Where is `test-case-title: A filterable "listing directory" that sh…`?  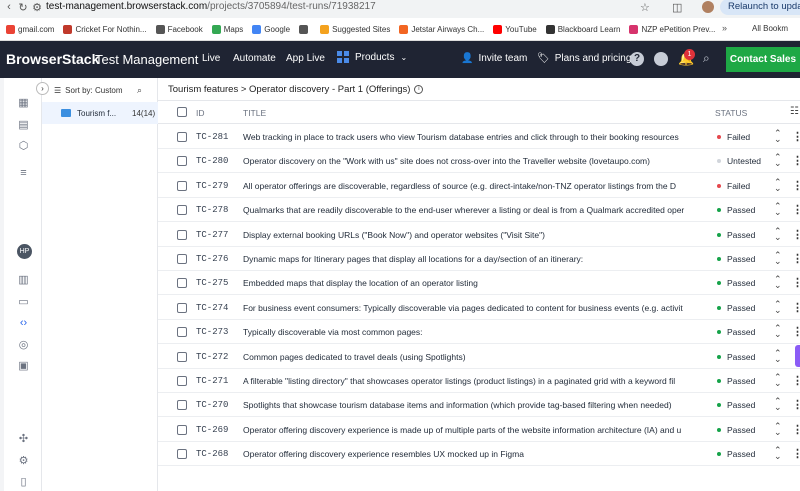
test-case-title: A filterable "listing directory" that sh… is located at coordinates (477, 381).